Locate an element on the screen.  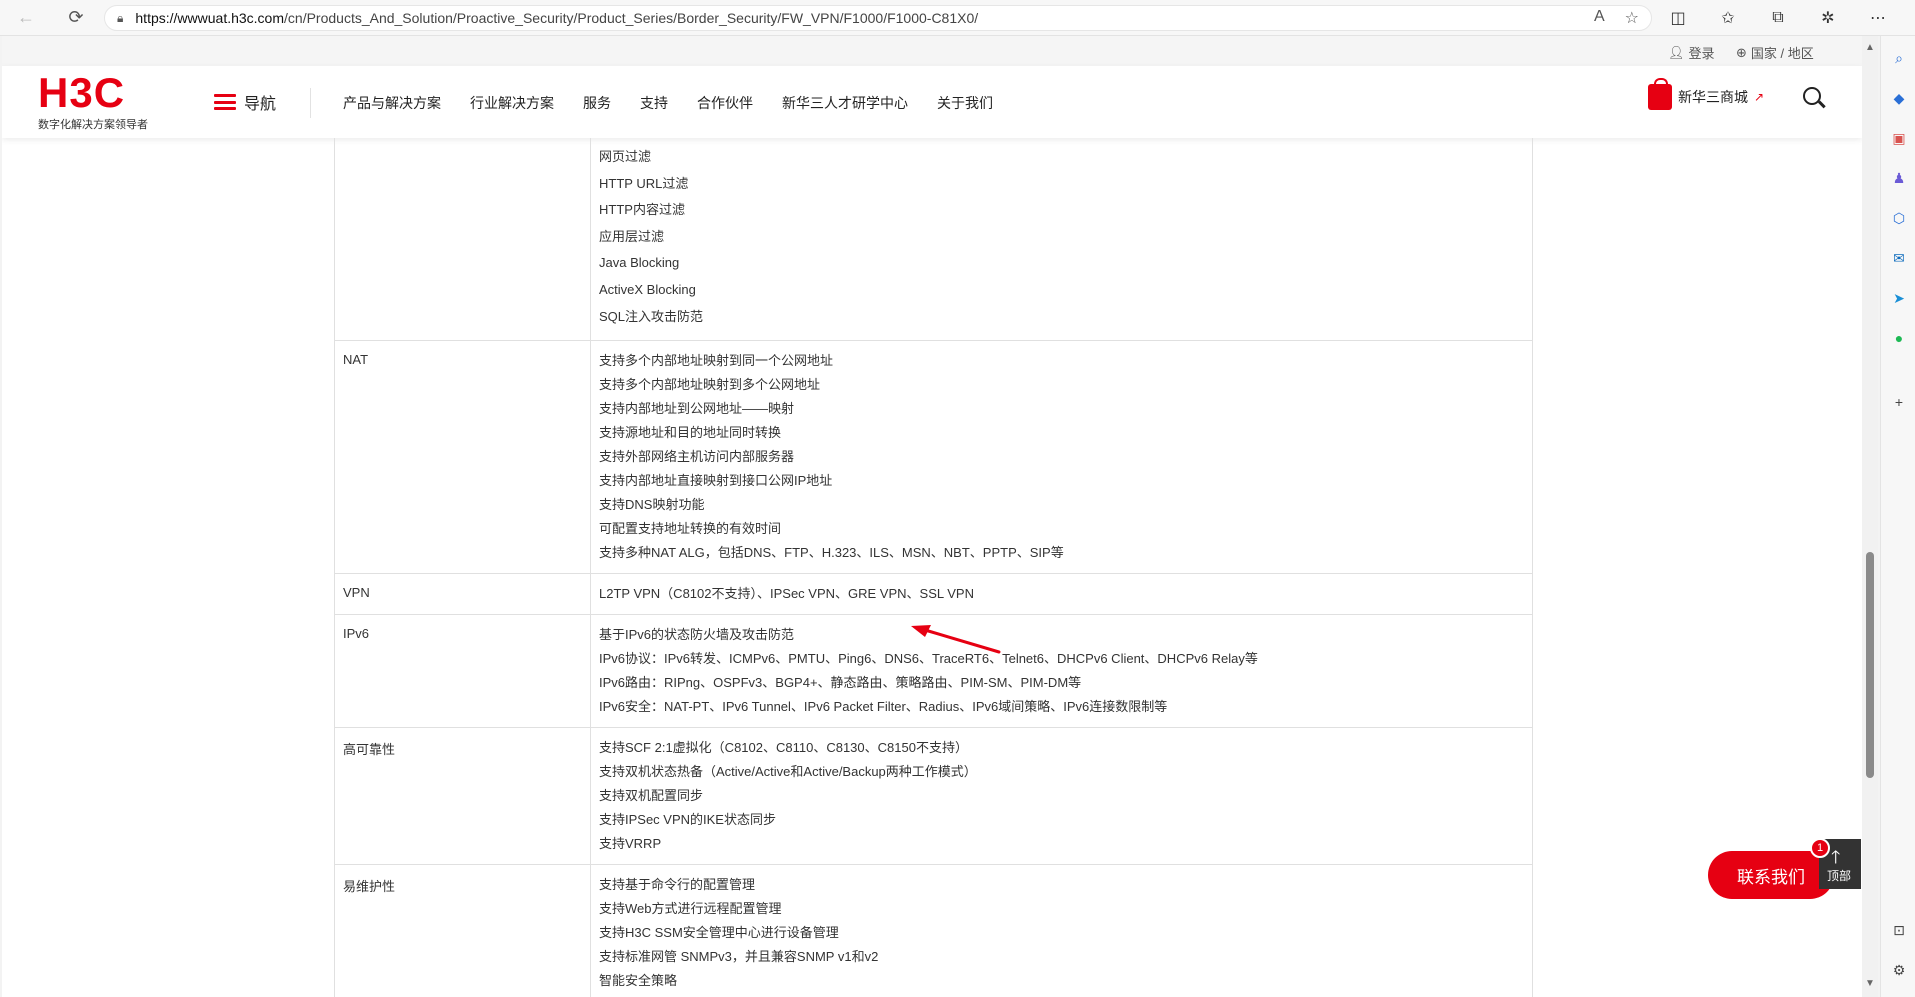
nav-item-products: 产品与解决方案 is located at coordinates (392, 103).